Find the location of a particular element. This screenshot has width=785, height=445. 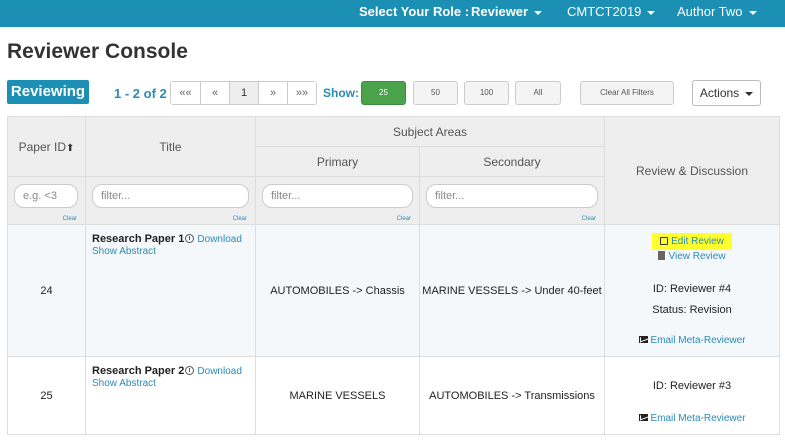

paper-title: Research Paper 2 is located at coordinates (138, 371).